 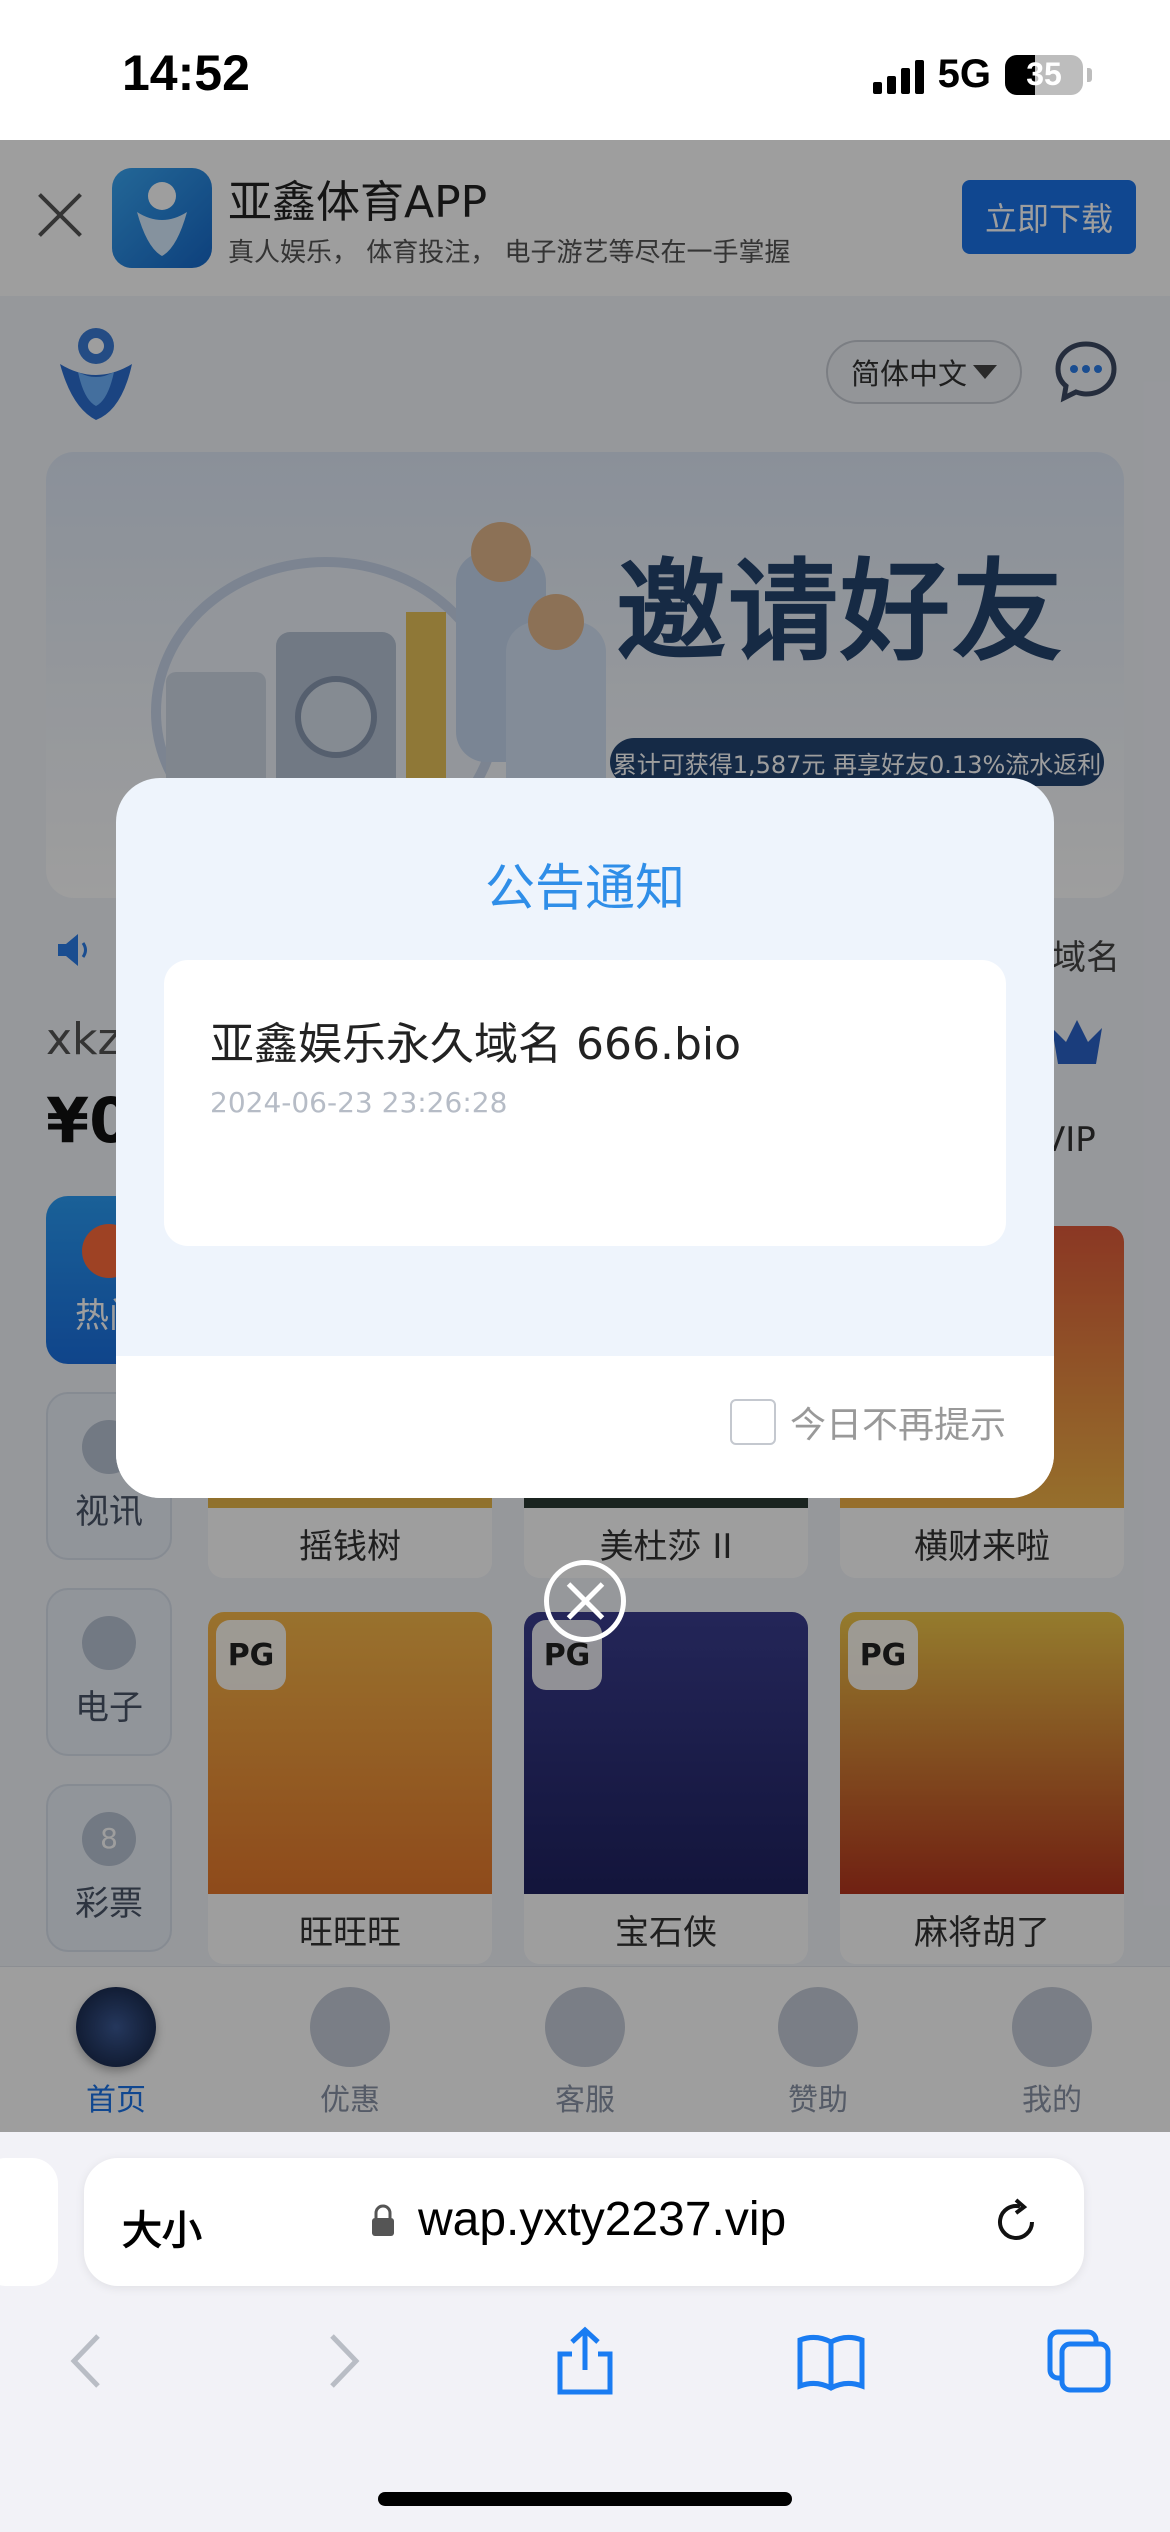 I want to click on checkbox, so click(x=752, y=1422).